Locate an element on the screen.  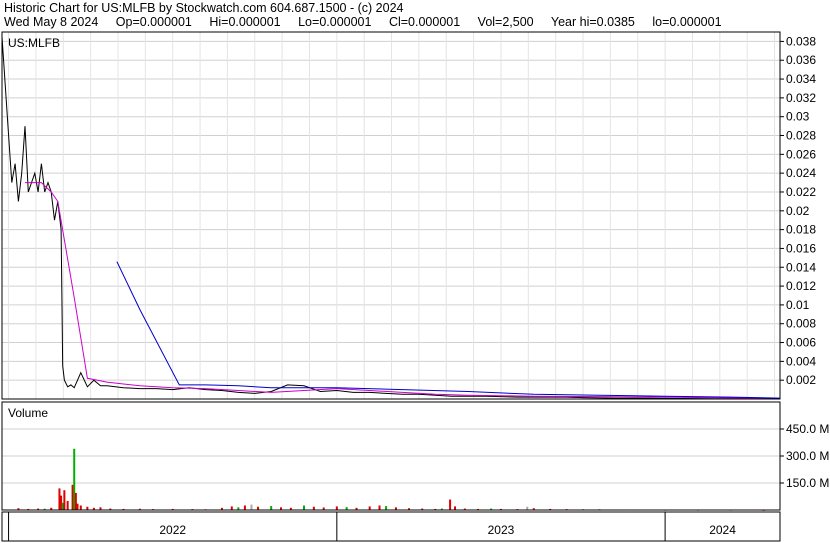
price-tick-label: 0.012 is located at coordinates (801, 286).